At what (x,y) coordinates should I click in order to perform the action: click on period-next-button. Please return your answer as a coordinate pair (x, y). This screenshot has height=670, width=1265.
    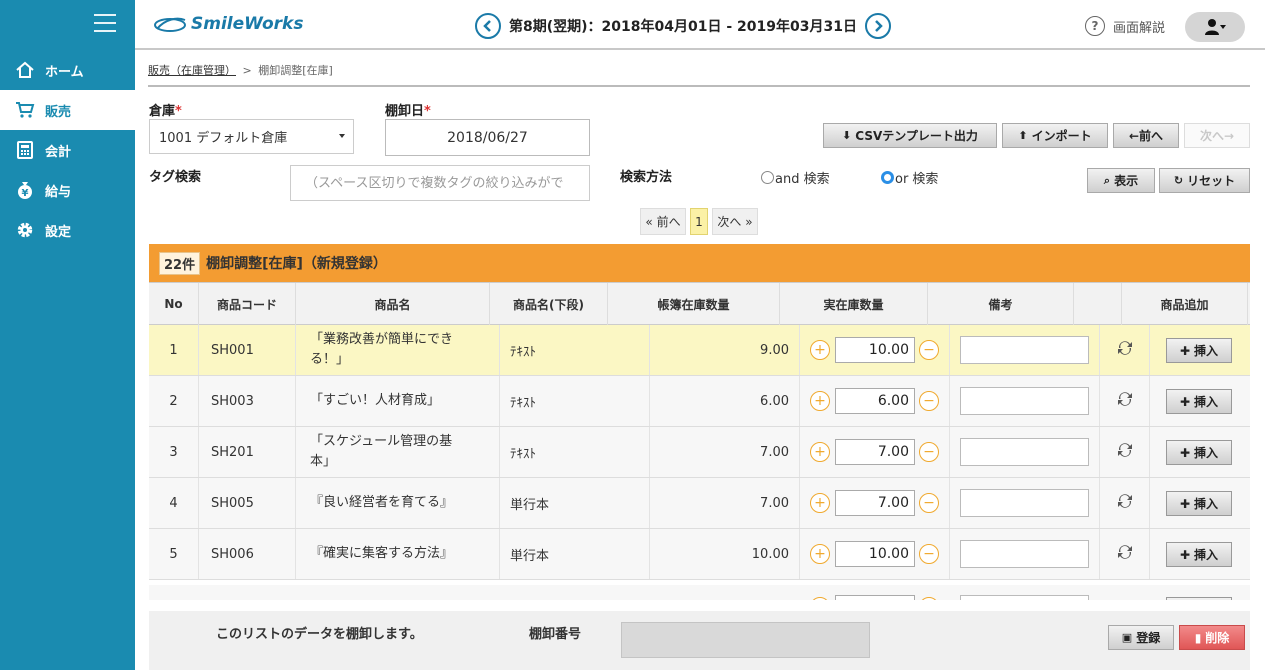
    Looking at the image, I should click on (877, 26).